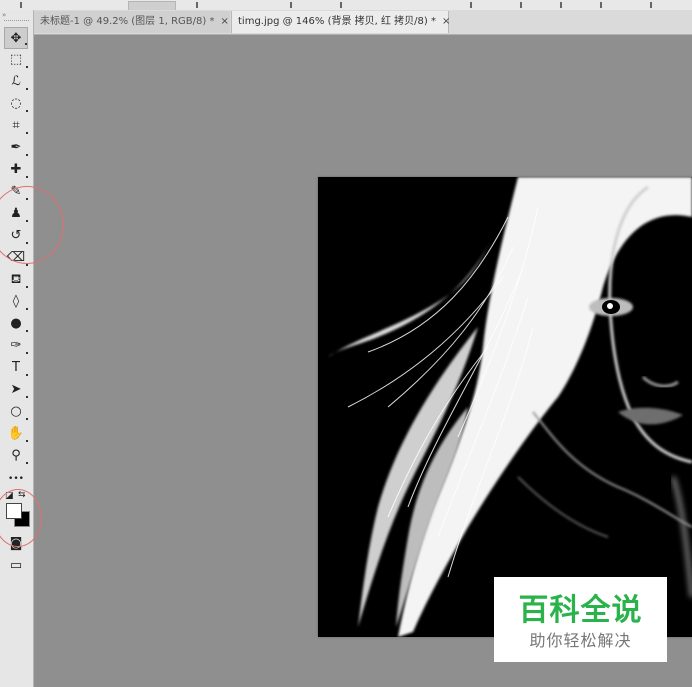 The height and width of the screenshot is (687, 692). I want to click on marquee-icon: ⬚, so click(16, 59).